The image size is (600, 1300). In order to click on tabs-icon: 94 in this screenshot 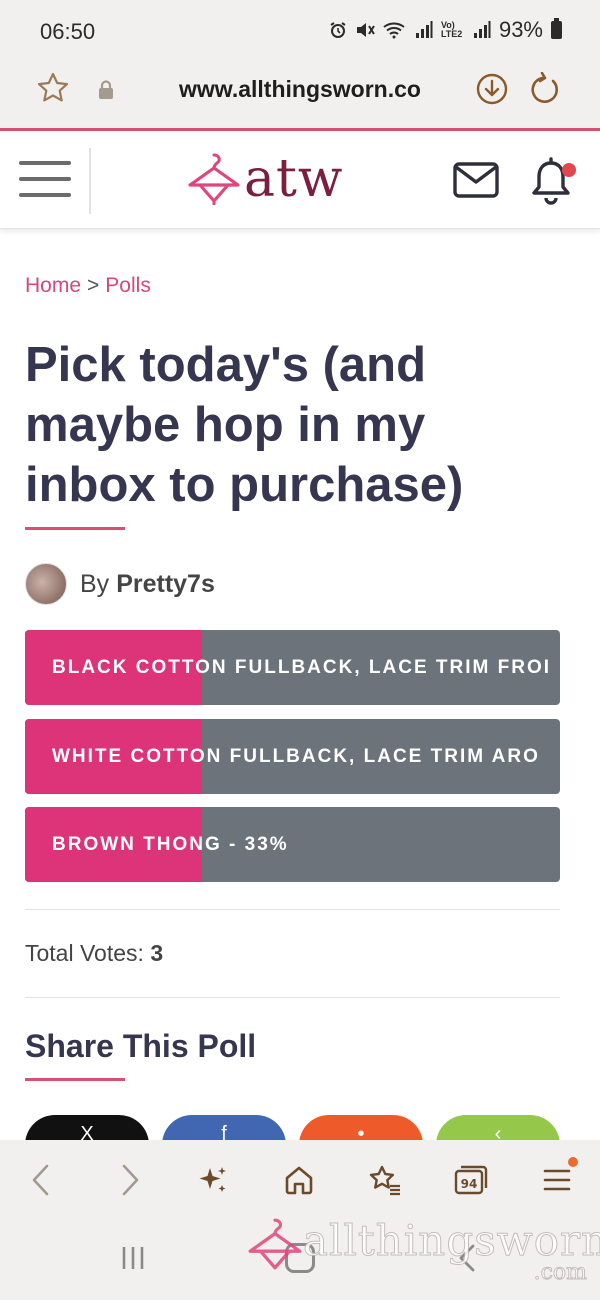, I will do `click(471, 1180)`.